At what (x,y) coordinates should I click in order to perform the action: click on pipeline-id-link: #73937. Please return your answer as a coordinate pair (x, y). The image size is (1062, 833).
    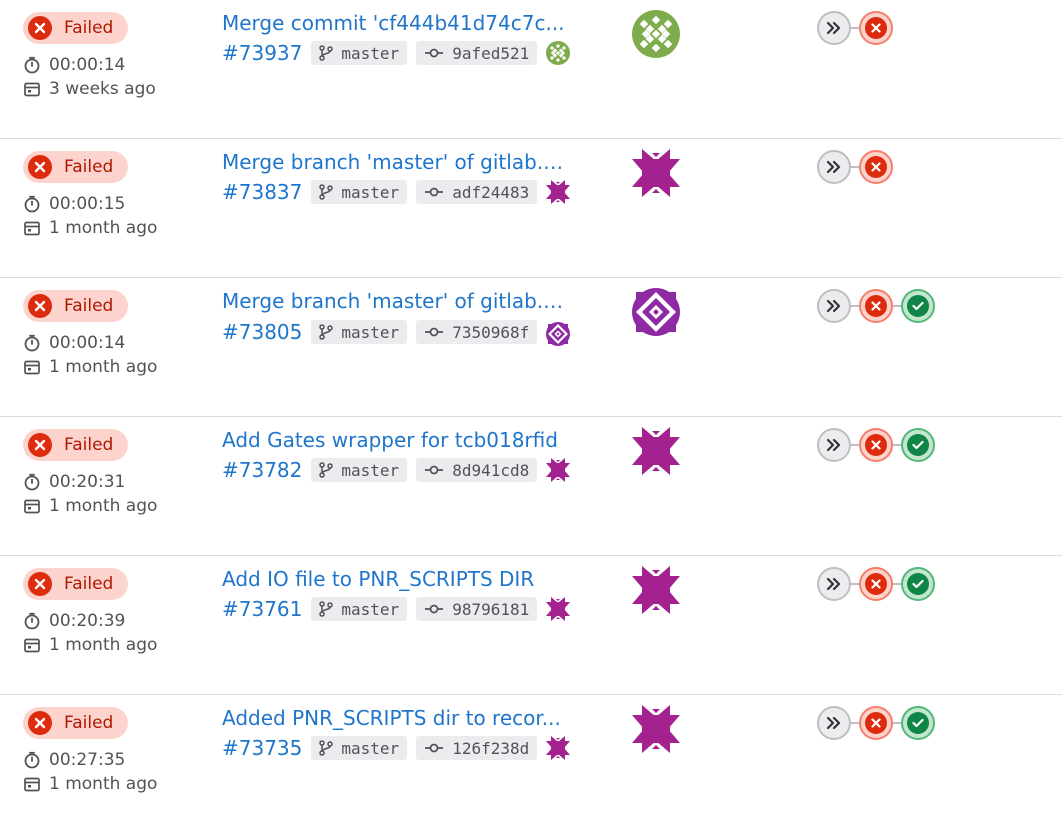
    Looking at the image, I should click on (262, 53).